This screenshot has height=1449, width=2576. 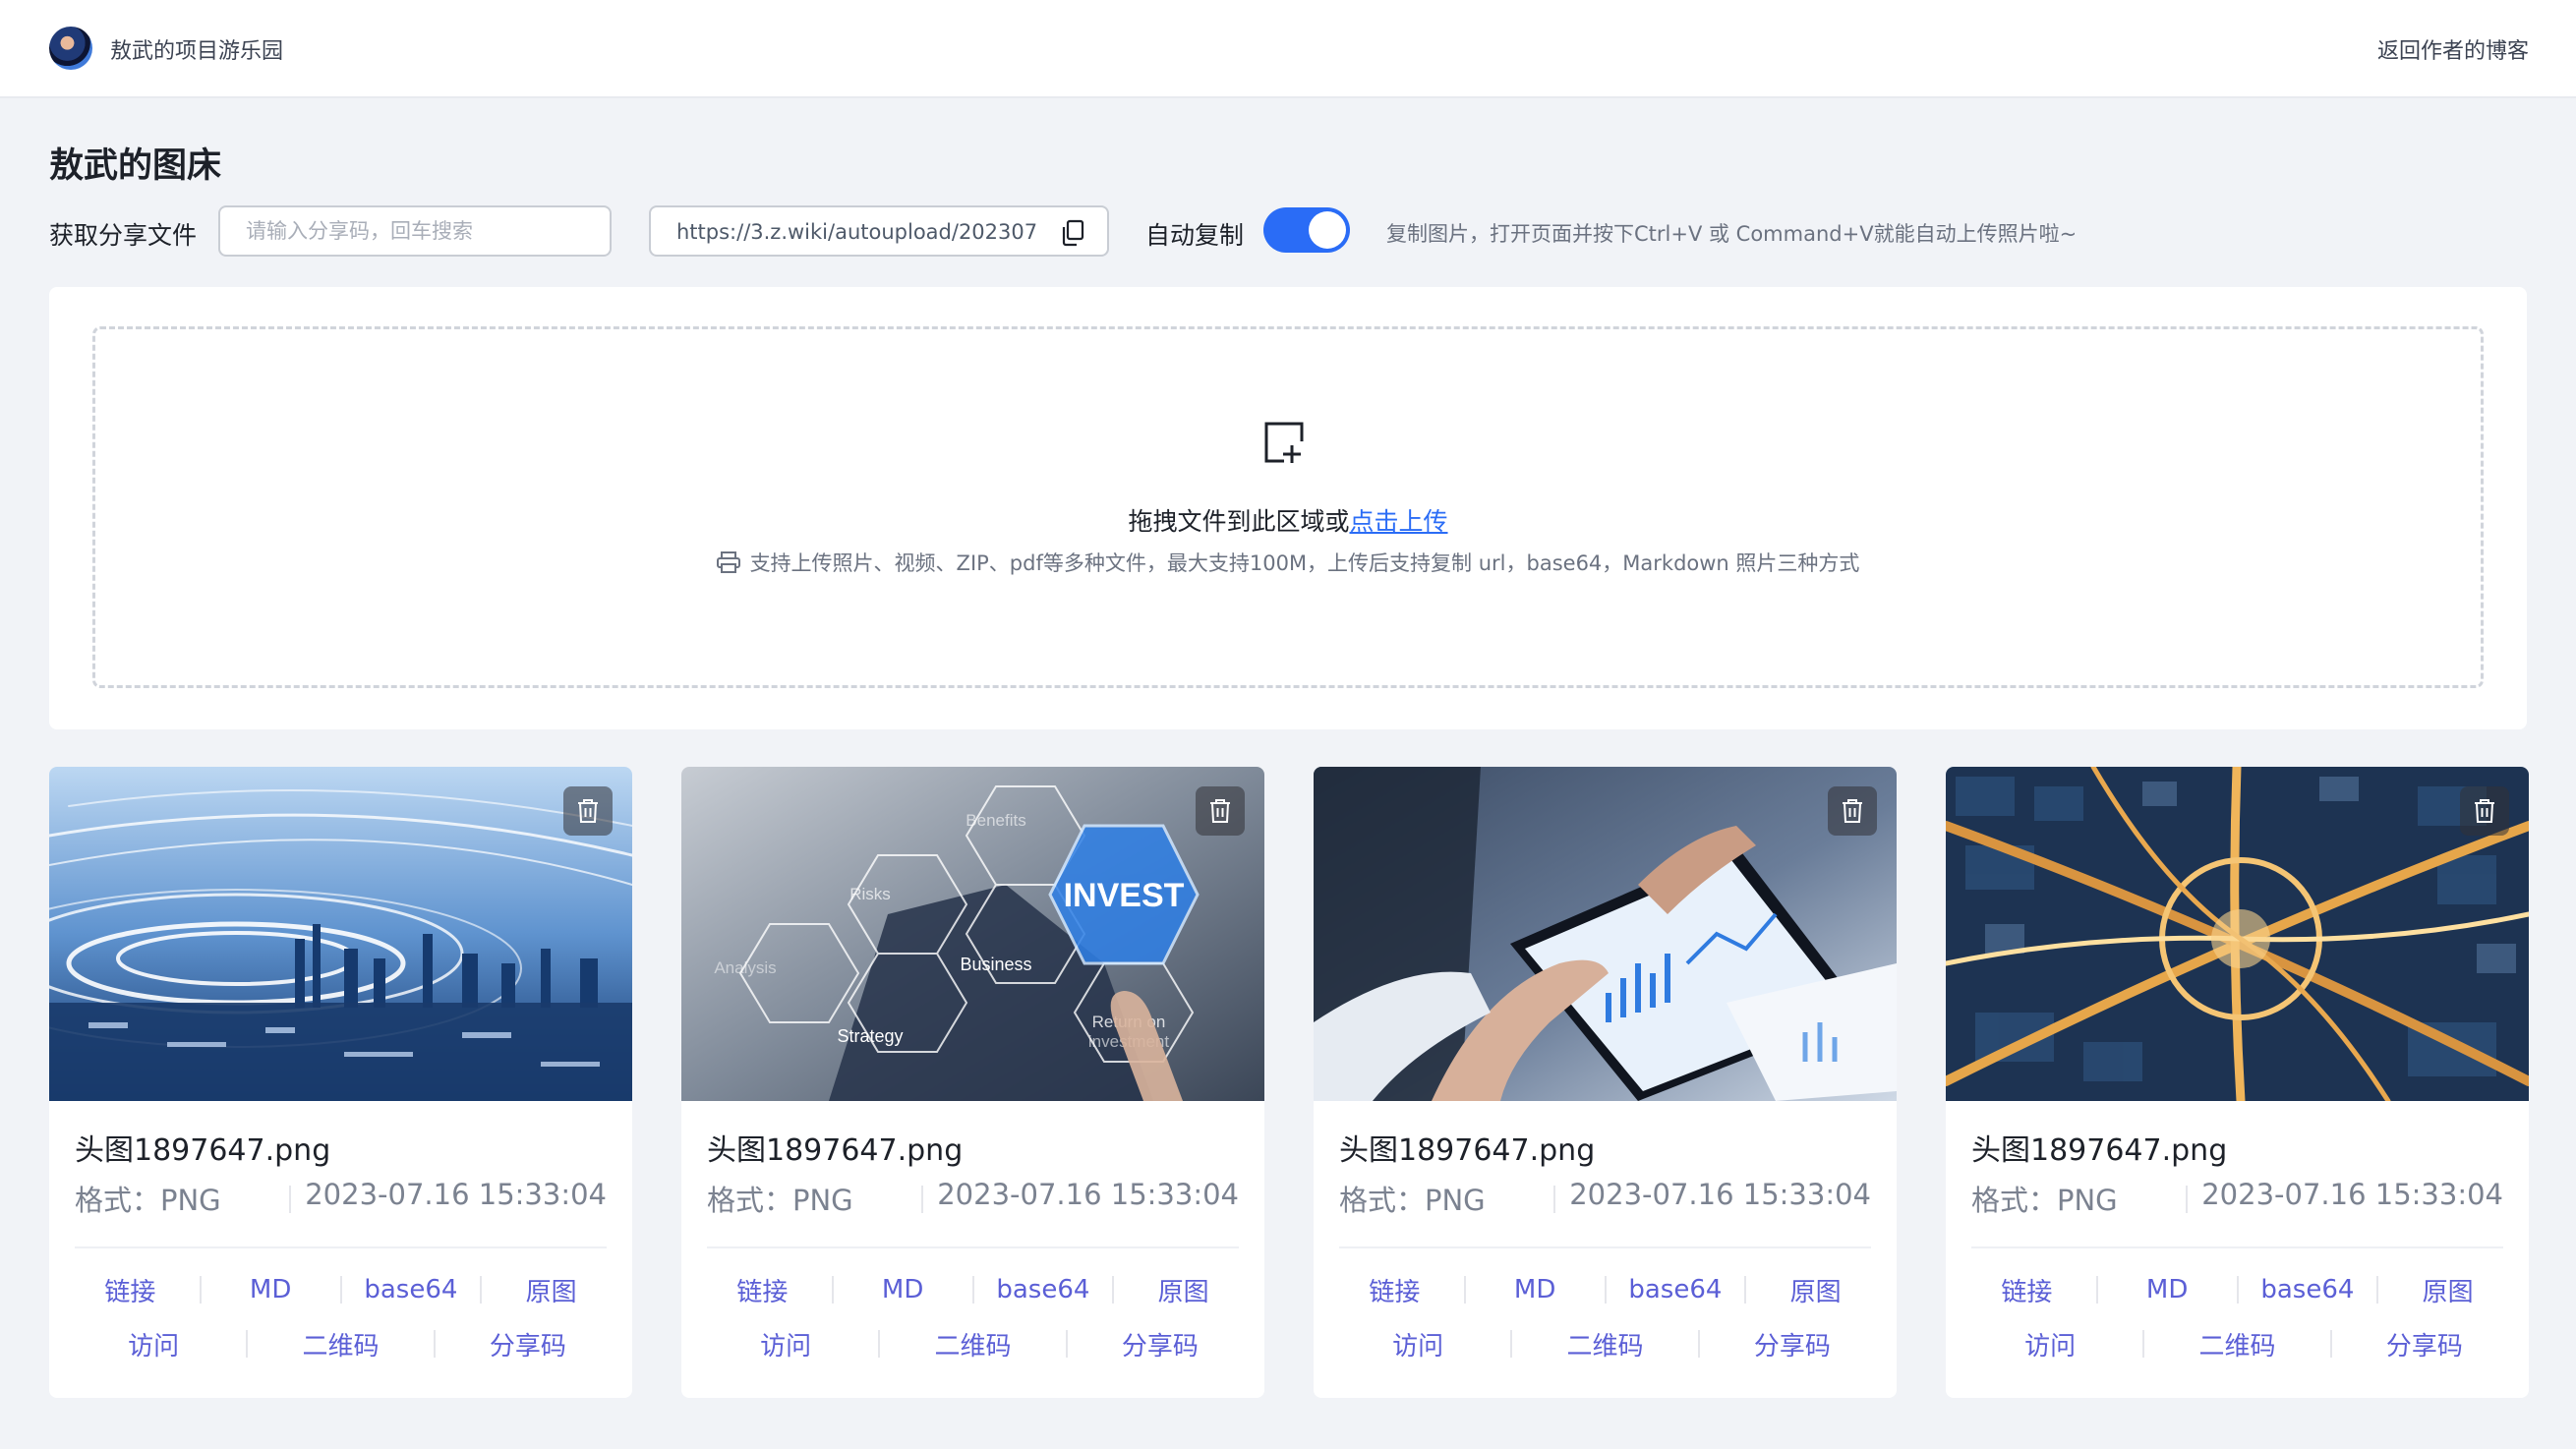 What do you see at coordinates (70, 48) in the screenshot?
I see `avatar` at bounding box center [70, 48].